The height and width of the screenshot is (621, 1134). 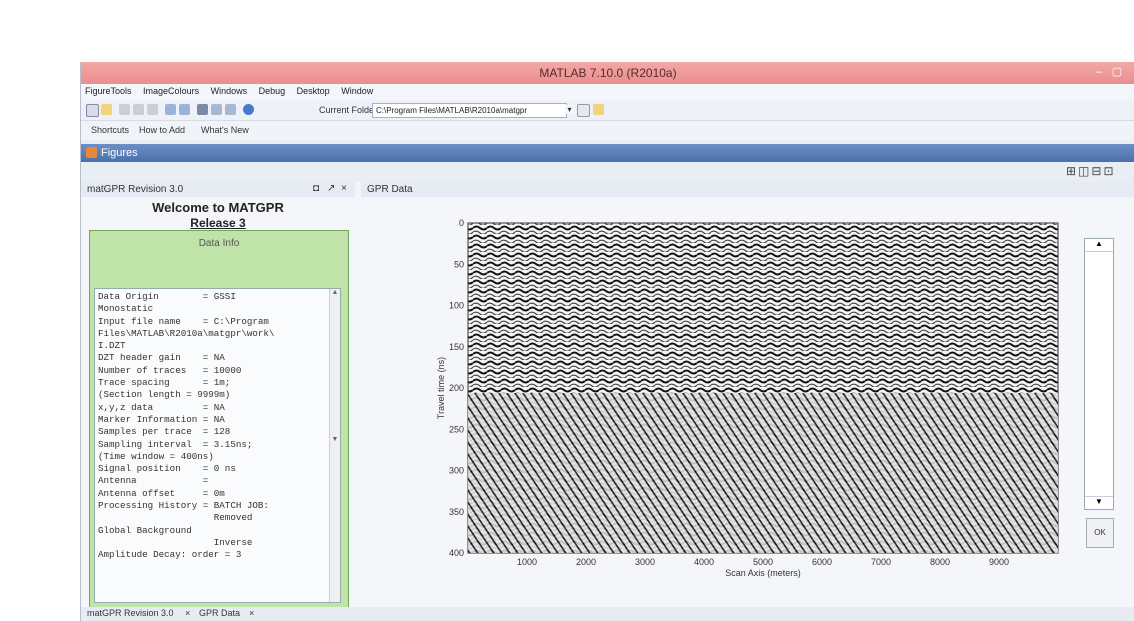 What do you see at coordinates (456, 388) in the screenshot?
I see `y-tick-label: 200` at bounding box center [456, 388].